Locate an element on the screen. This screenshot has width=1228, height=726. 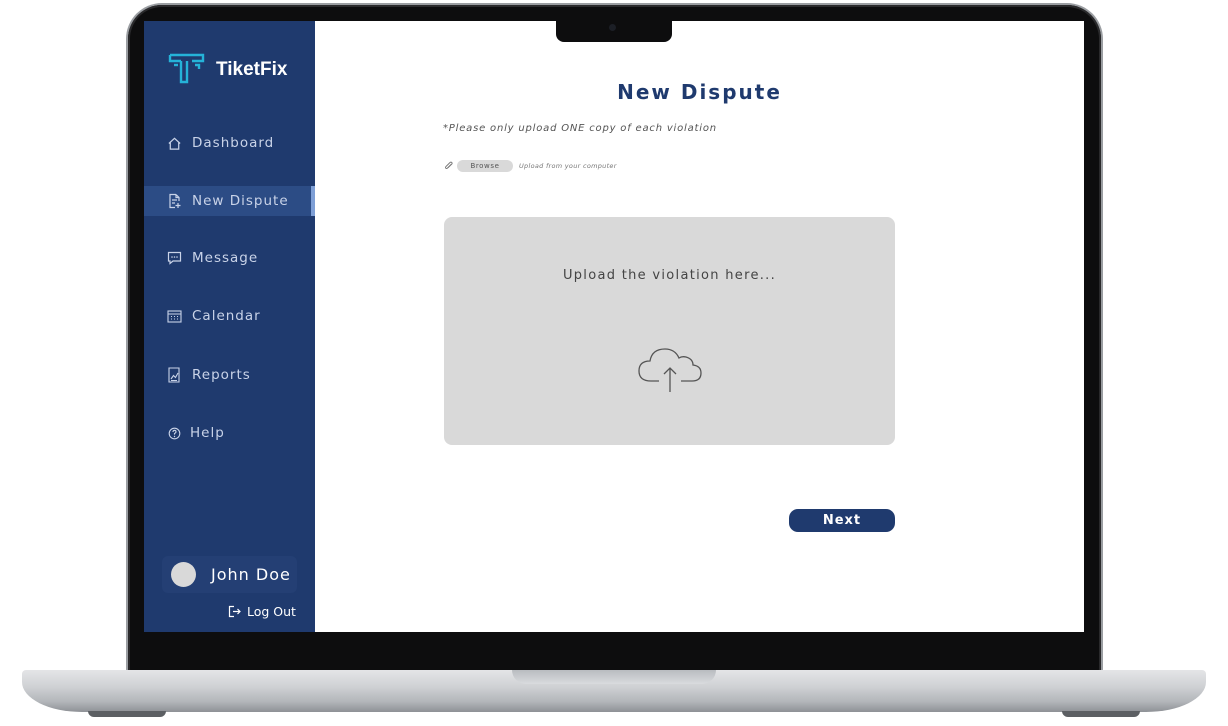
paperclip-icon is located at coordinates (449, 165).